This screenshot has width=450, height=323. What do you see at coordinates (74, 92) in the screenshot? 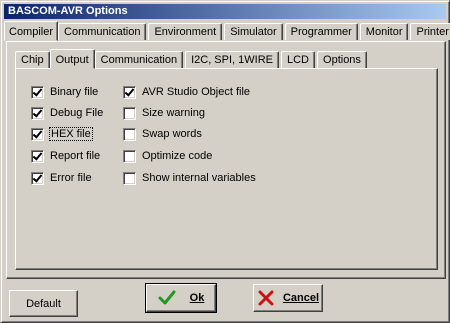
I see `option-label: Binary file` at bounding box center [74, 92].